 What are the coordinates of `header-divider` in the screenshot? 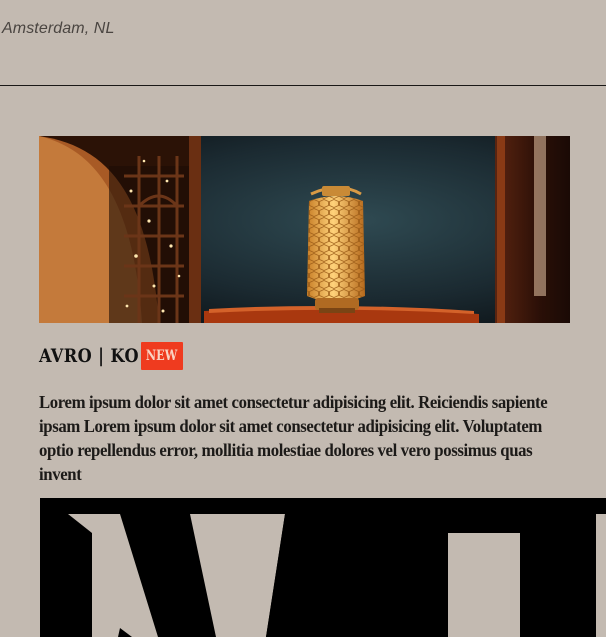 It's located at (303, 85).